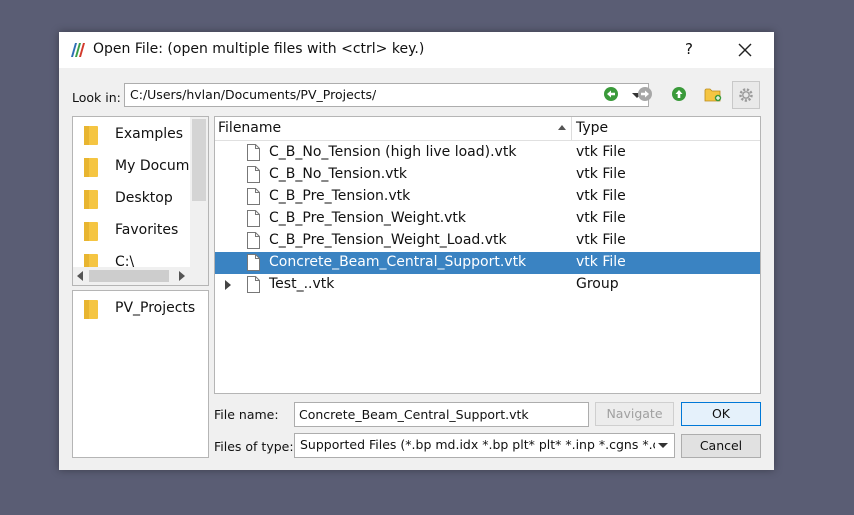  I want to click on settings-button, so click(746, 95).